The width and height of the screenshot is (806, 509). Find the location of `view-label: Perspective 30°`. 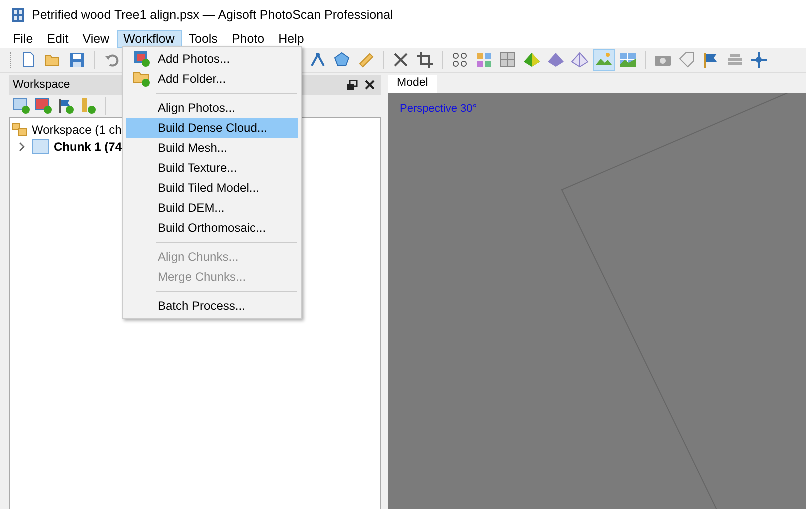

view-label: Perspective 30° is located at coordinates (439, 109).